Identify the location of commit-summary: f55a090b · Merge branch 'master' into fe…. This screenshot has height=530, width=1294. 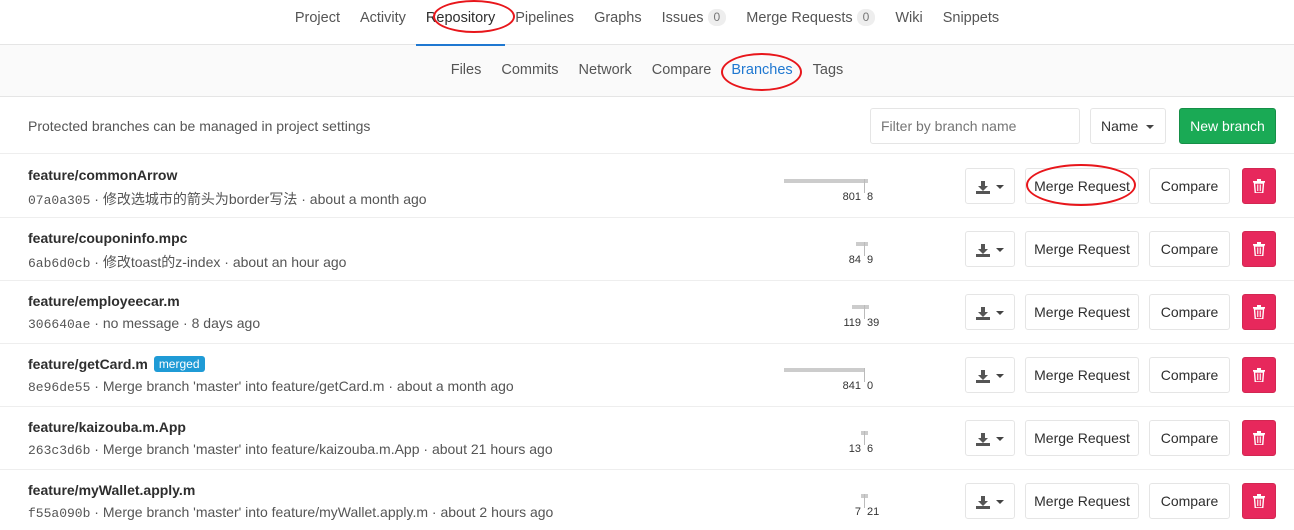
(290, 512).